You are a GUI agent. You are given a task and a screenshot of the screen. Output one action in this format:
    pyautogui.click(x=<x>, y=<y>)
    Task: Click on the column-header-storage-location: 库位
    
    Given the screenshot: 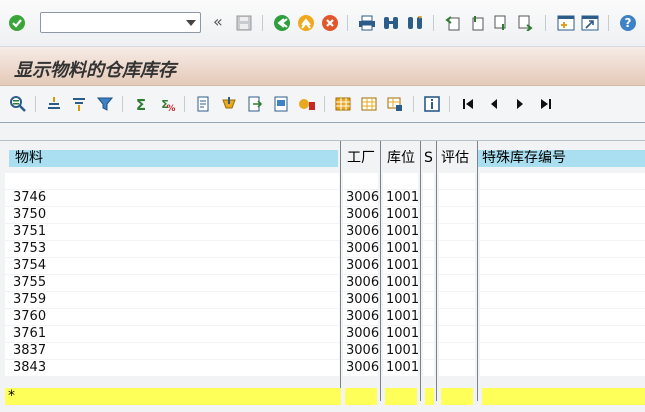 What is the action you would take?
    pyautogui.click(x=400, y=158)
    